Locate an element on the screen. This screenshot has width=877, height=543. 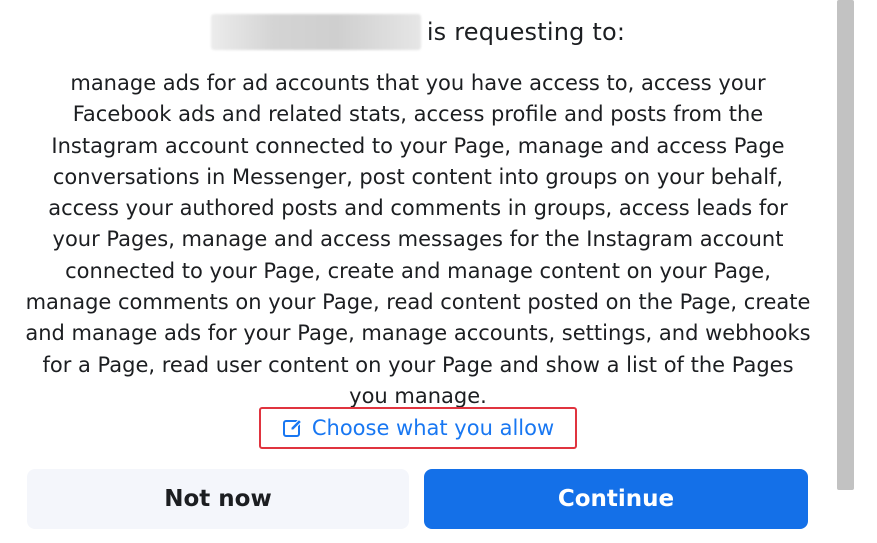
not-now-button: Not now is located at coordinates (218, 499).